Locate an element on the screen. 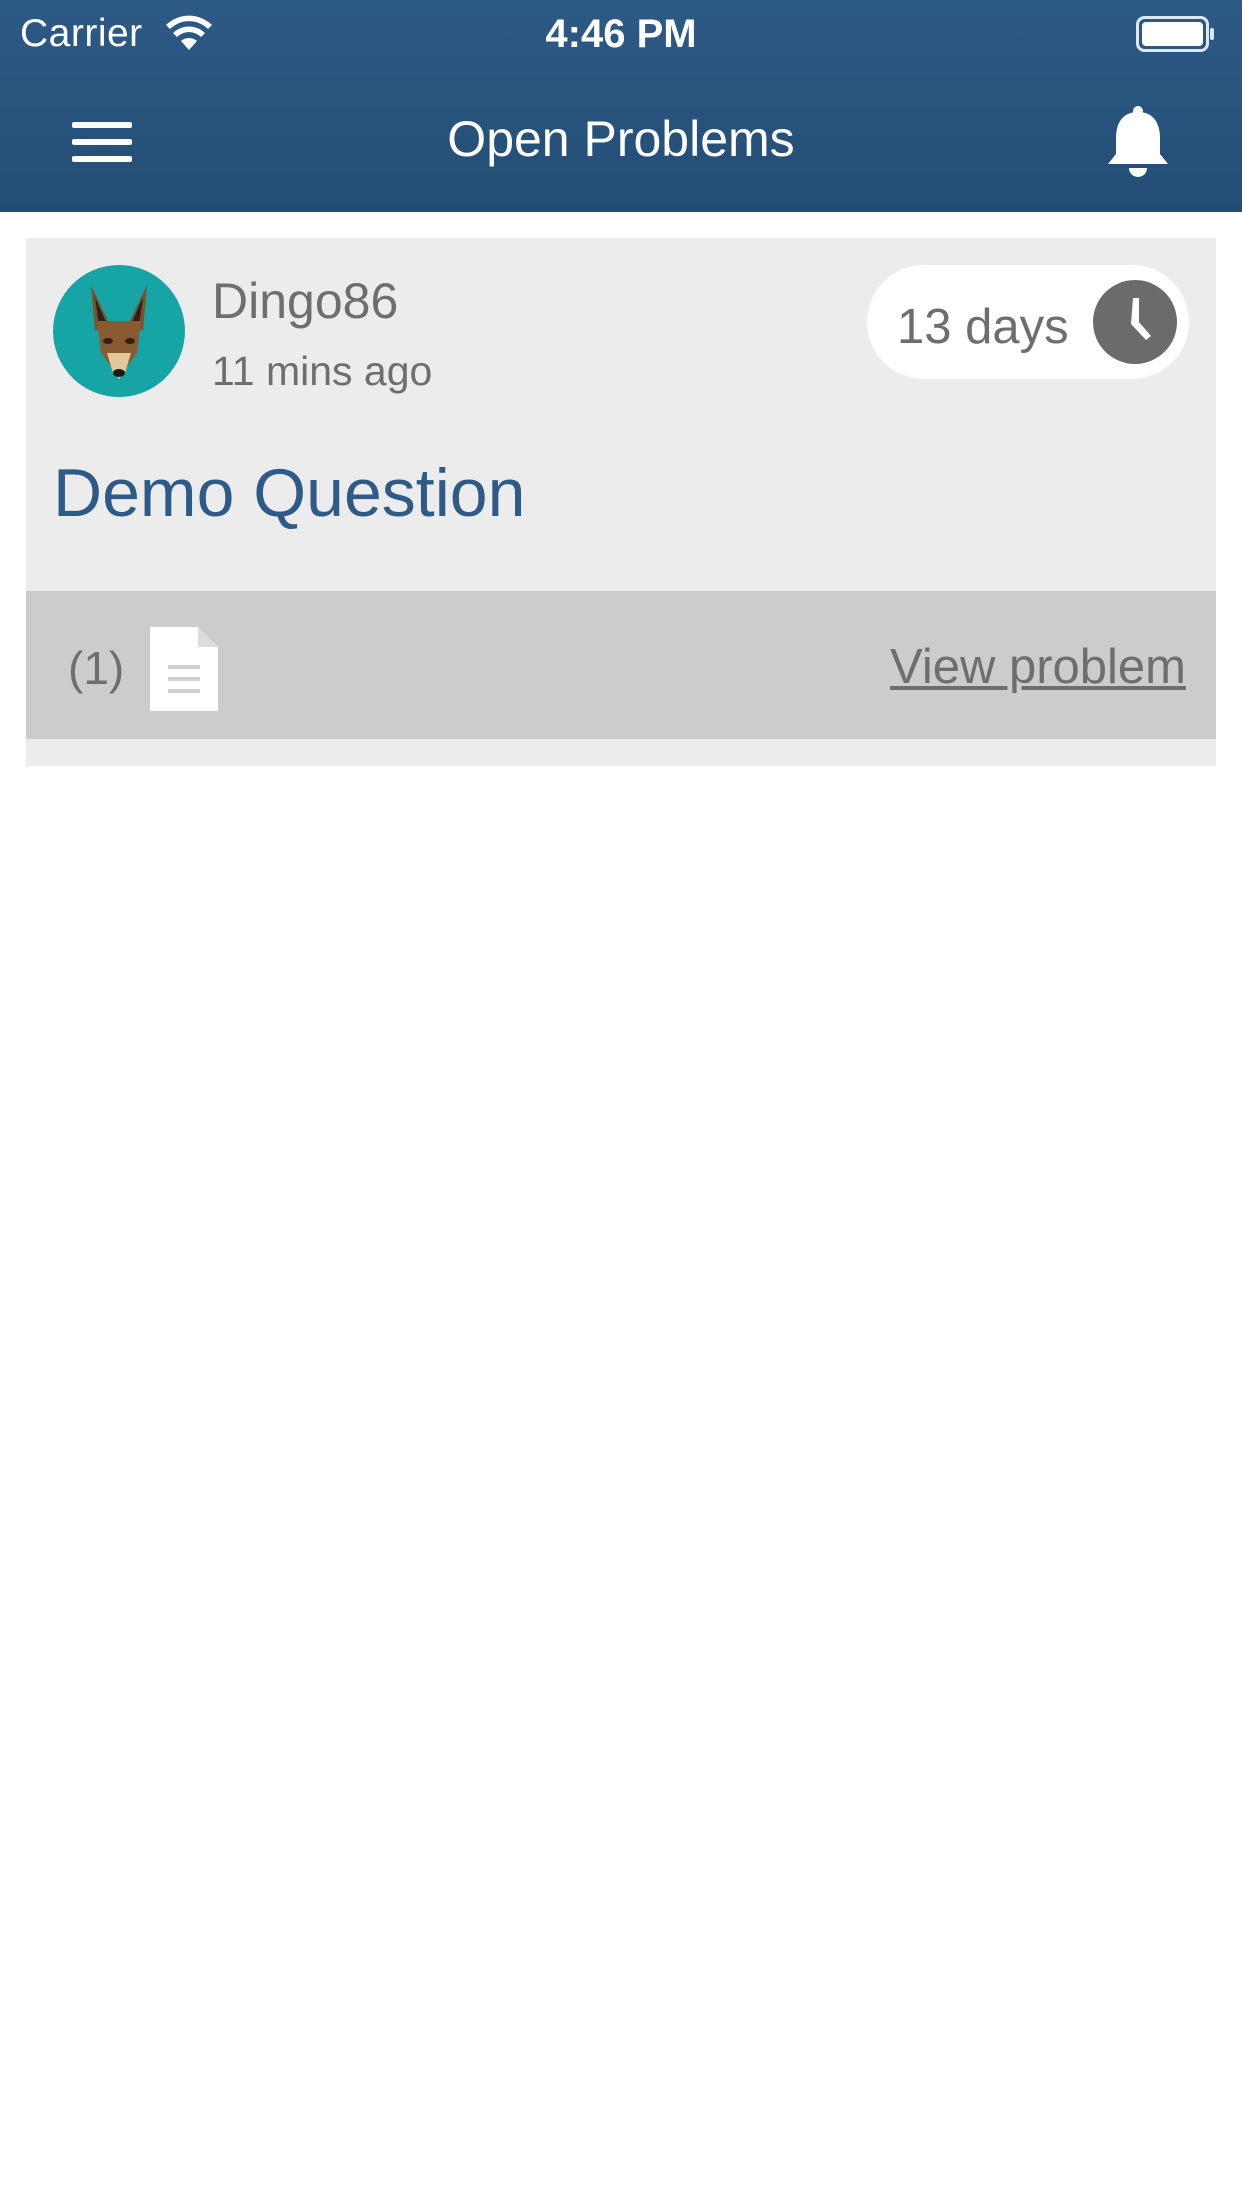  problem-title: Demo Question is located at coordinates (289, 493).